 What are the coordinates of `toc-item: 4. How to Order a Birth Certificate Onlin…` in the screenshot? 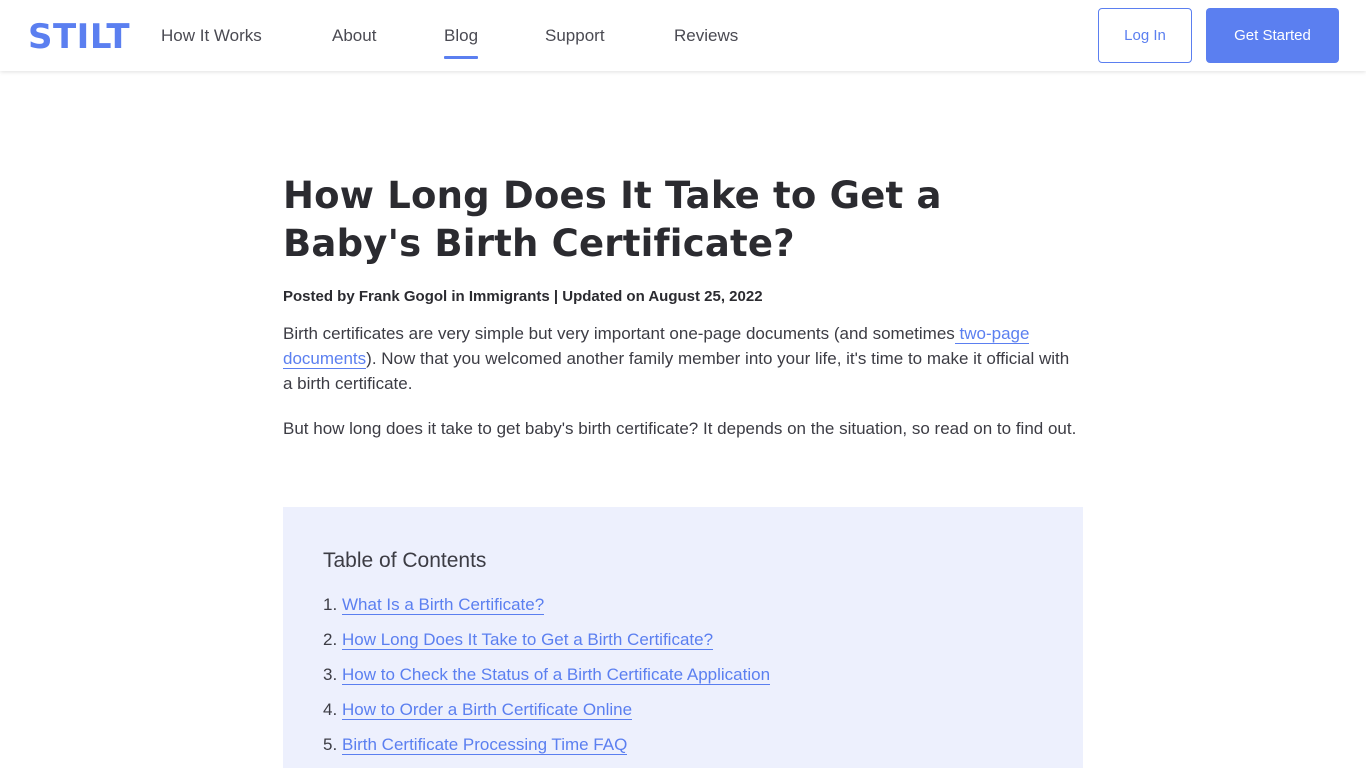 It's located at (546, 715).